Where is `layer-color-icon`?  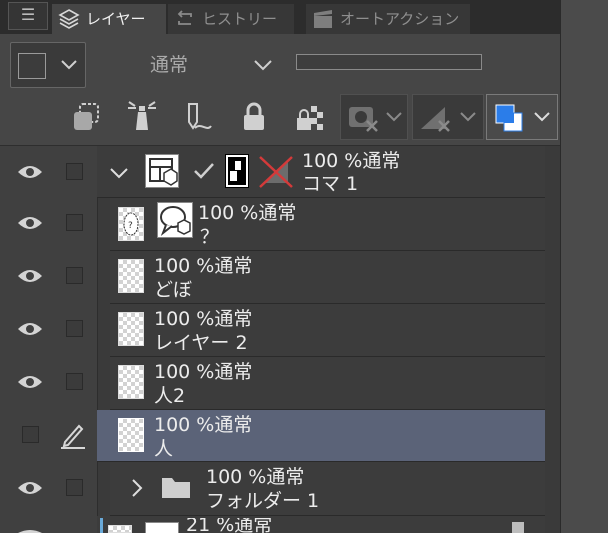 layer-color-icon is located at coordinates (509, 118).